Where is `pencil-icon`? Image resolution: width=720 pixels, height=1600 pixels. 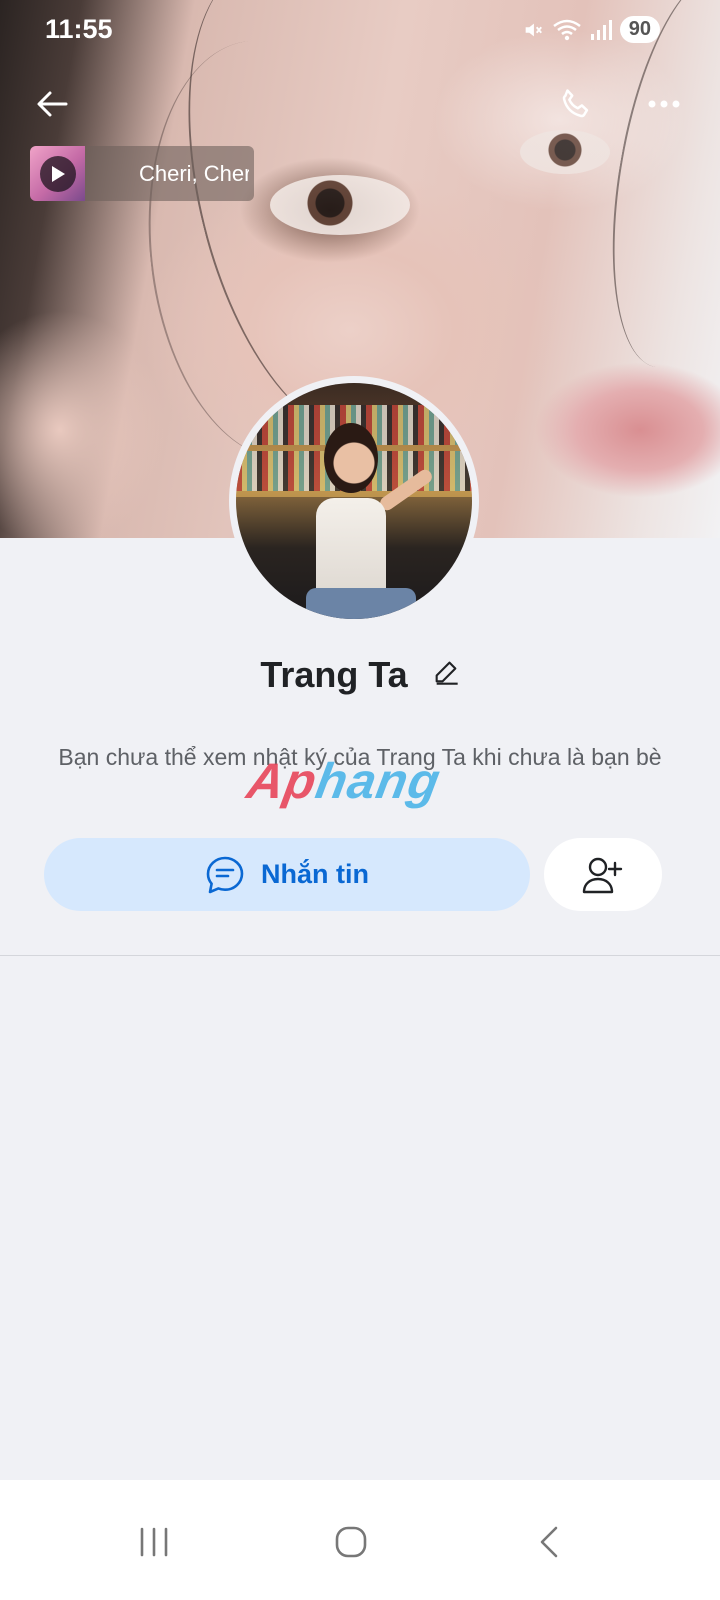
pencil-icon is located at coordinates (446, 674).